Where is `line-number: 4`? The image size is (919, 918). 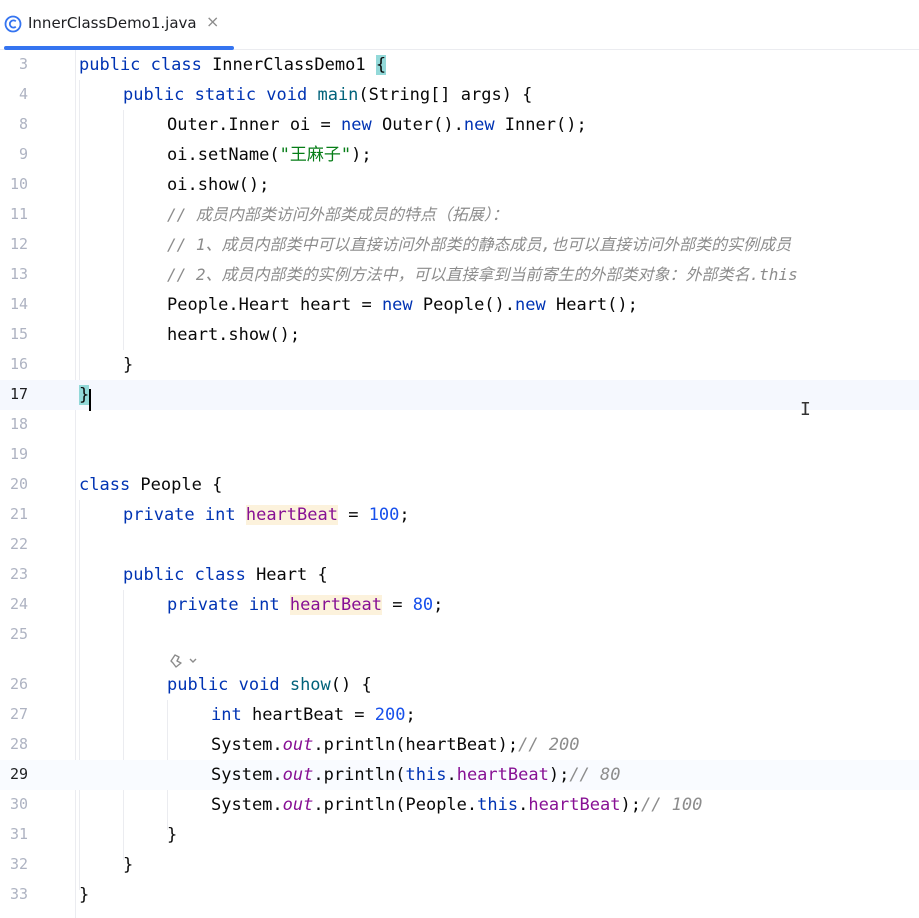 line-number: 4 is located at coordinates (23, 94).